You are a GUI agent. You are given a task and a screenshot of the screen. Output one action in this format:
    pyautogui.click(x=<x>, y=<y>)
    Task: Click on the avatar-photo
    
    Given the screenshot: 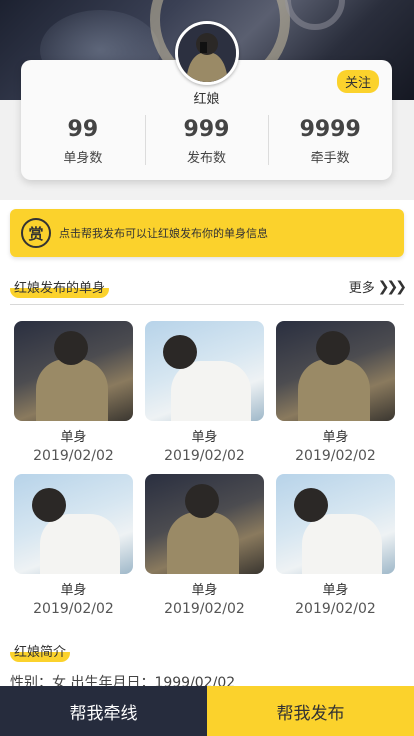 What is the action you would take?
    pyautogui.click(x=207, y=53)
    